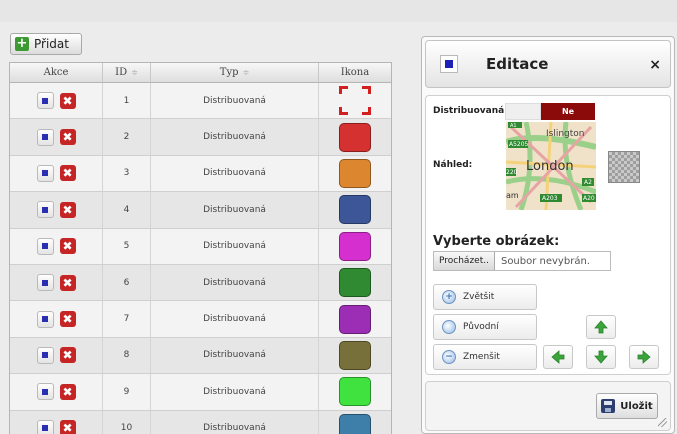 The height and width of the screenshot is (434, 677). Describe the element at coordinates (588, 182) in the screenshot. I see `map-road-label: A2` at that location.